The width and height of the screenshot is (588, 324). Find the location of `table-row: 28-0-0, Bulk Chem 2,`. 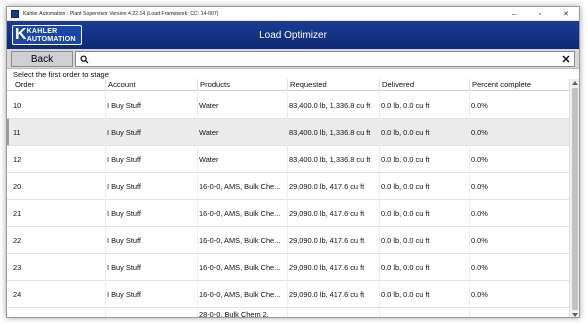

table-row: 28-0-0, Bulk Chem 2, is located at coordinates (288, 312).